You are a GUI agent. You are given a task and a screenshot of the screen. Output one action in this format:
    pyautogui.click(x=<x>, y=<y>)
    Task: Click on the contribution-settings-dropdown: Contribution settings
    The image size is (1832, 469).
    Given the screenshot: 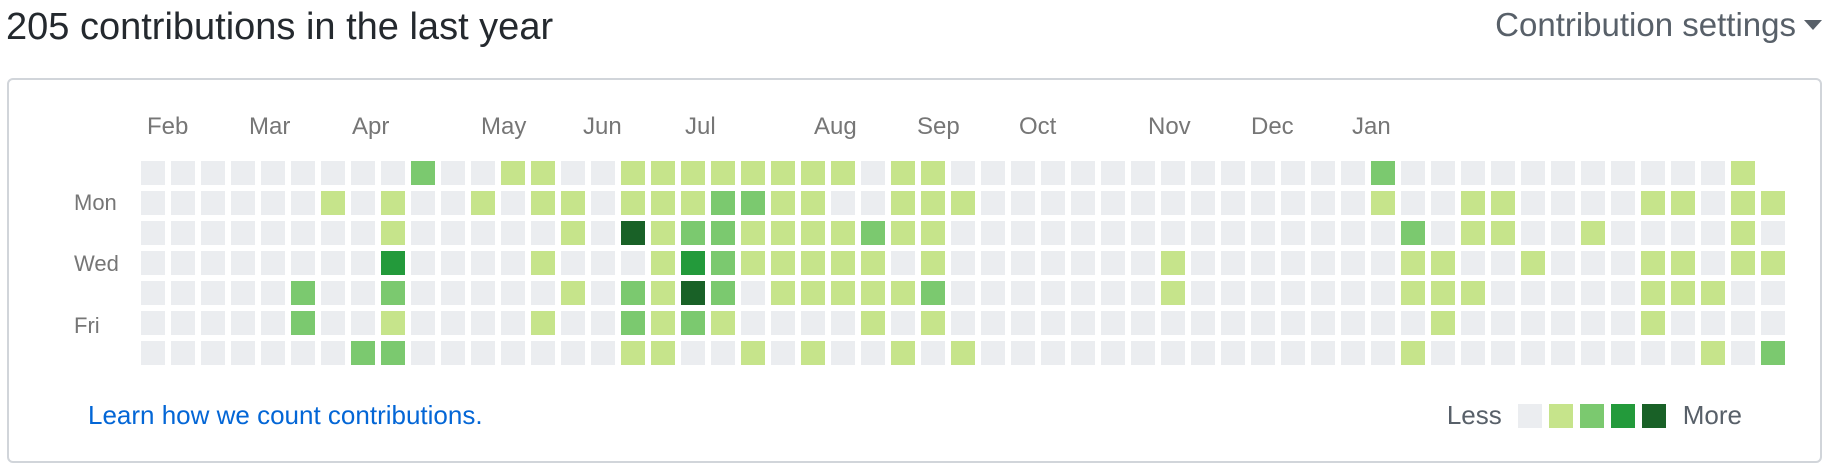 What is the action you would take?
    pyautogui.click(x=1658, y=25)
    